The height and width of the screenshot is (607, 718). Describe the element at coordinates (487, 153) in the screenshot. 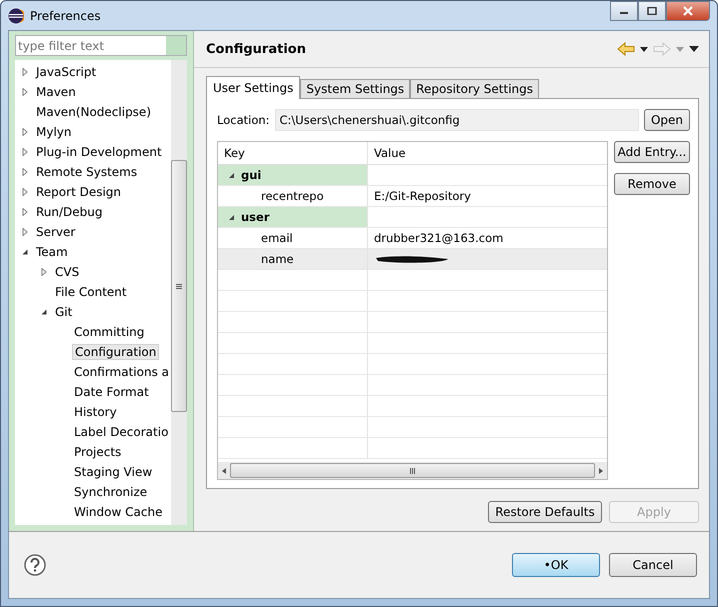

I see `column-header: Value` at that location.